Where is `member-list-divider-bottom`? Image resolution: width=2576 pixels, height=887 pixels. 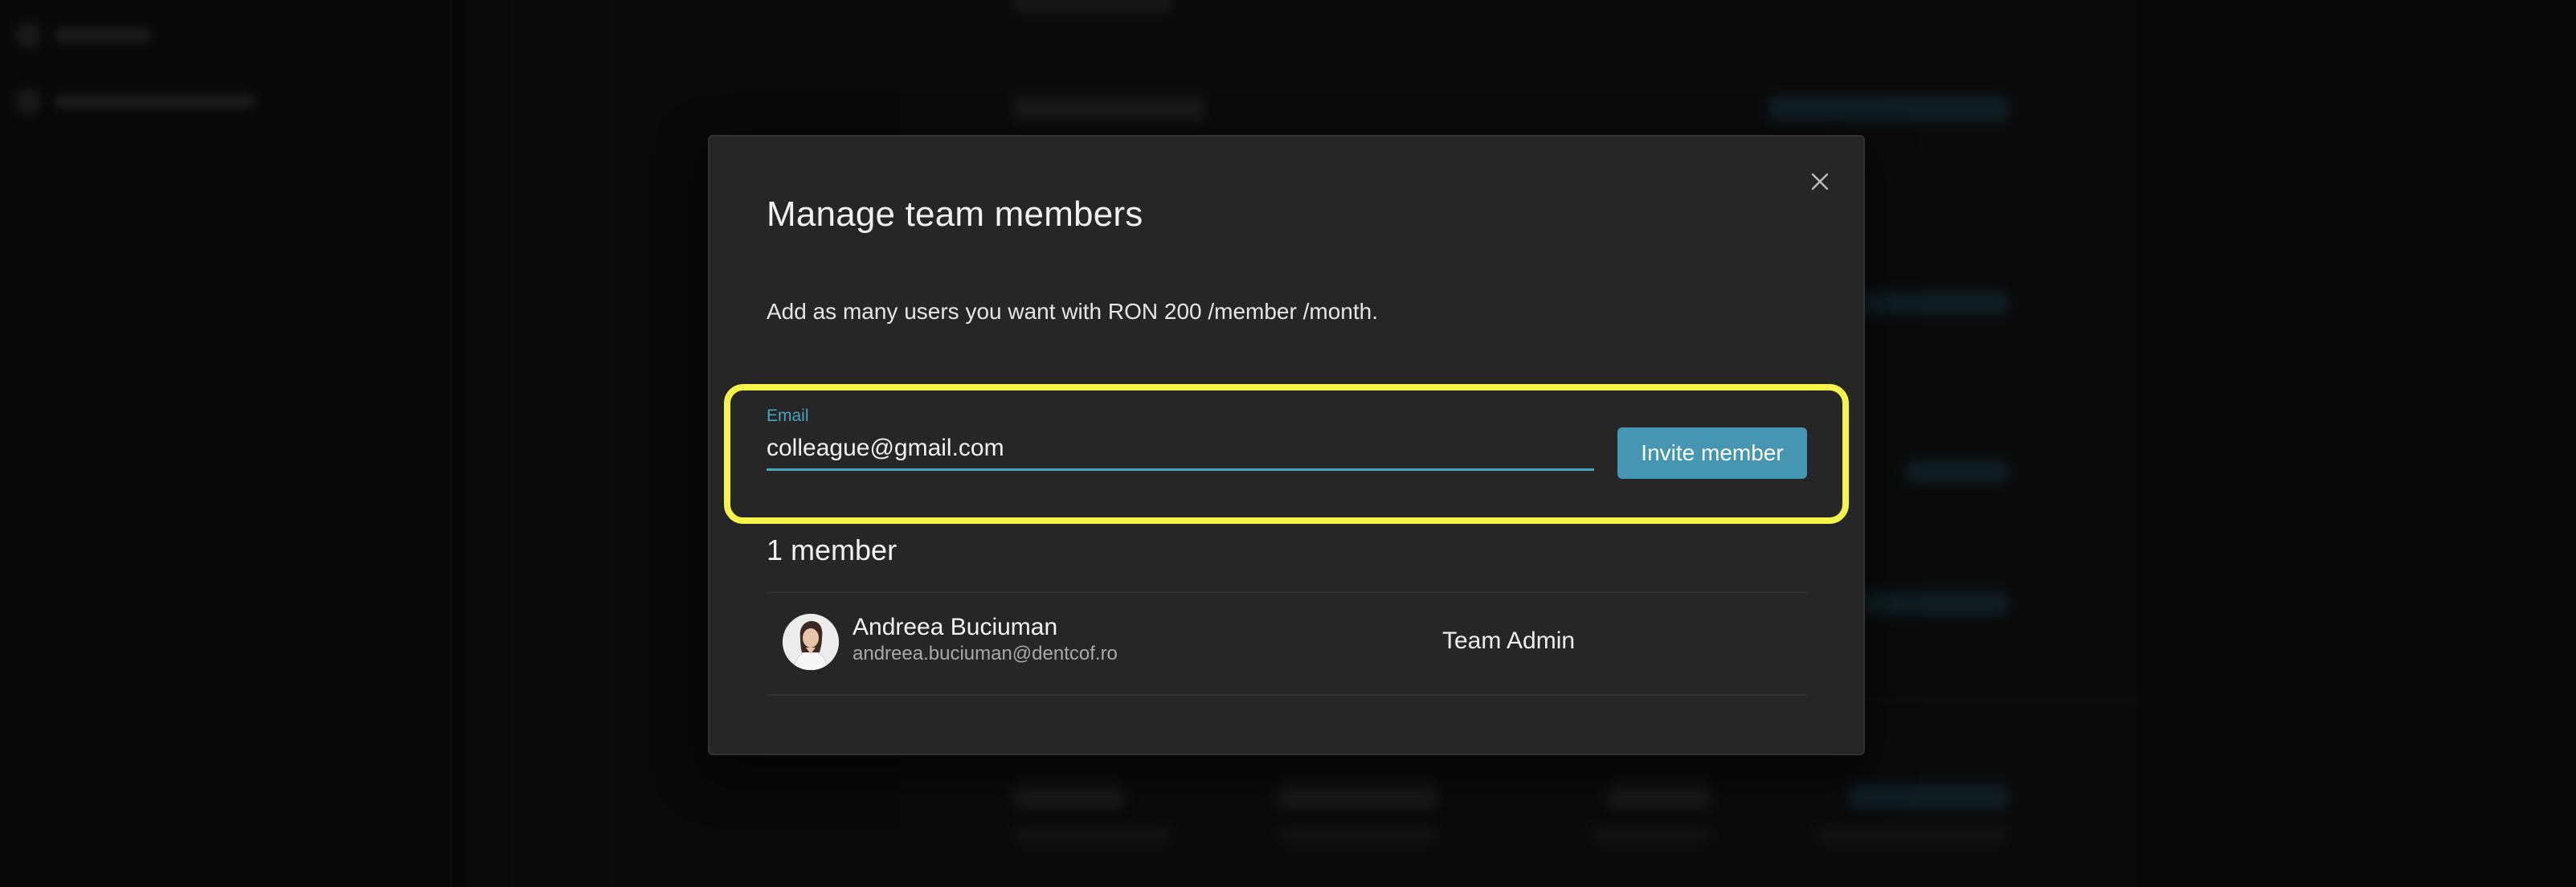
member-list-divider-bottom is located at coordinates (1287, 695).